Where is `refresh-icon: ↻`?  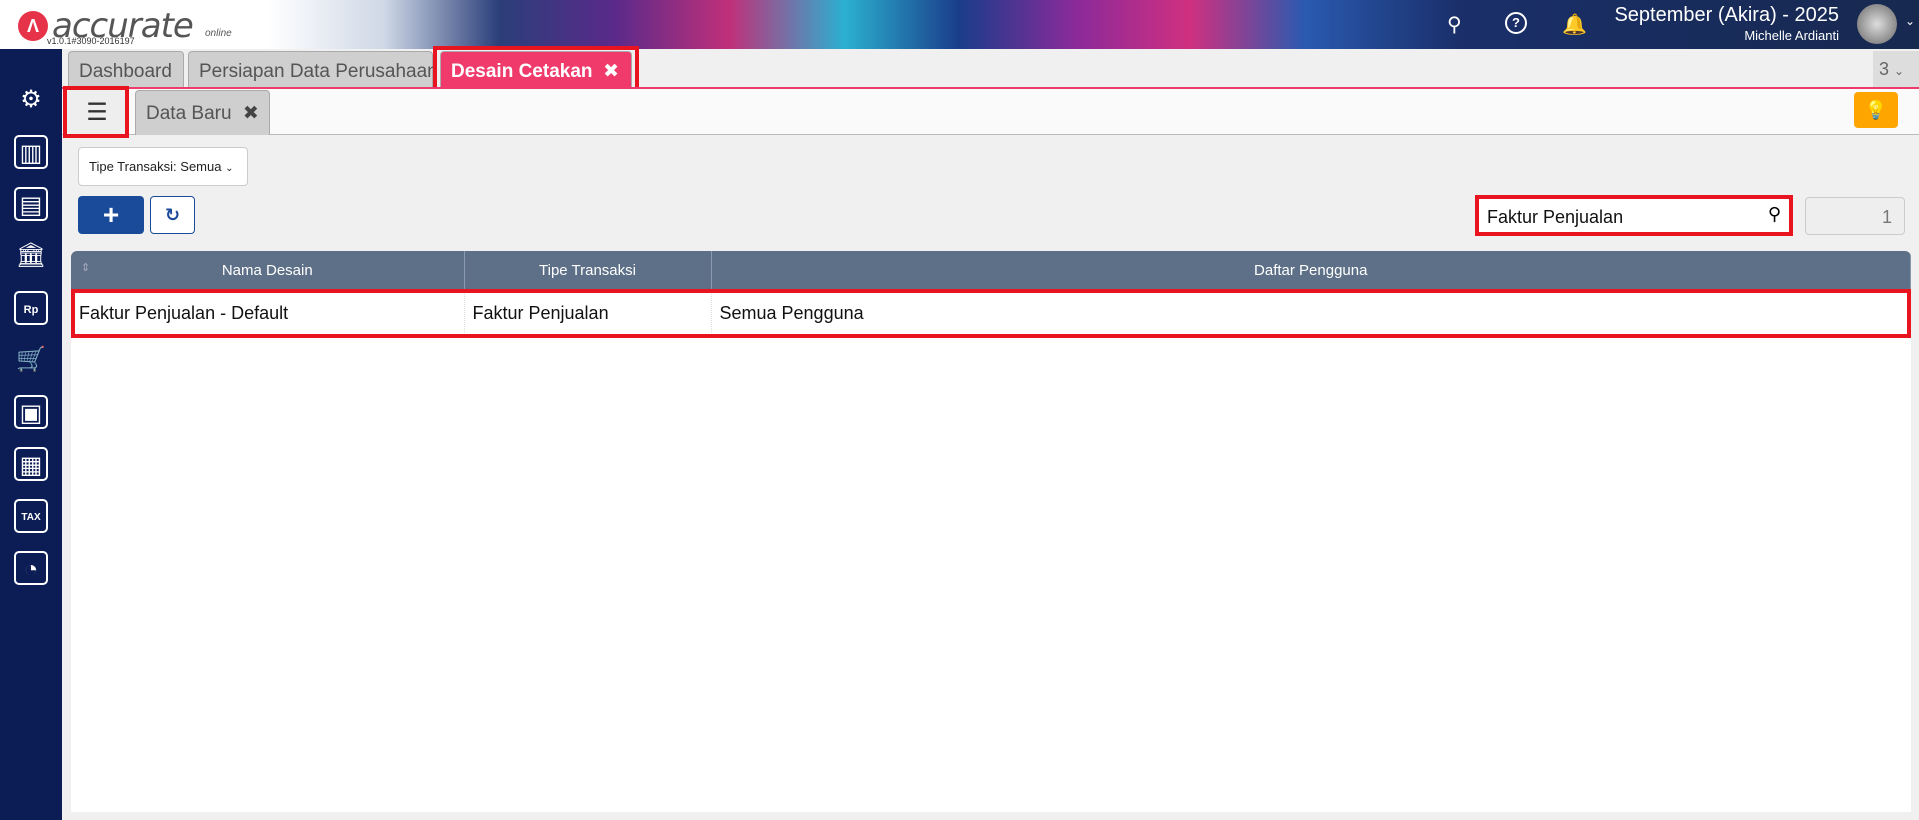
refresh-icon: ↻ is located at coordinates (172, 214).